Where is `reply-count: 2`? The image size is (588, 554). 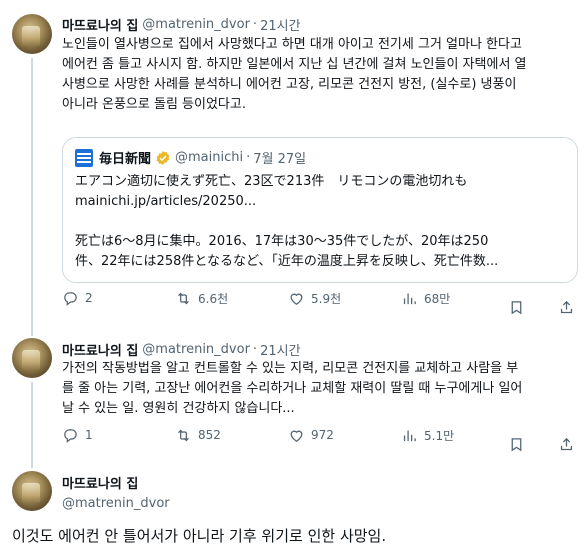
reply-count: 2 is located at coordinates (89, 298).